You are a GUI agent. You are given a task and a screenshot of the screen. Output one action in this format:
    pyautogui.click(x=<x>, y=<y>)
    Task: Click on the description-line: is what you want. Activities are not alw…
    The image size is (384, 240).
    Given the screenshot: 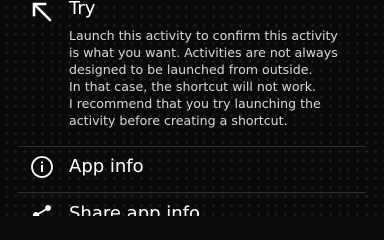 What is the action you would take?
    pyautogui.click(x=203, y=52)
    